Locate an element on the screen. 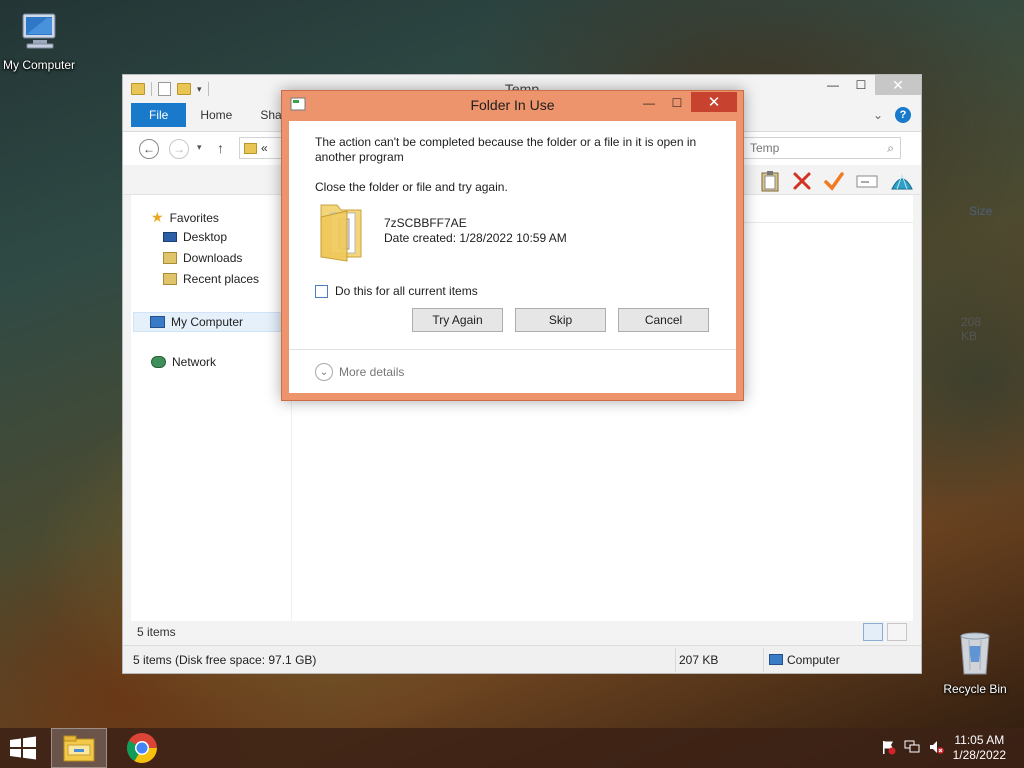 This screenshot has height=768, width=1024. nav-label: Recent places is located at coordinates (221, 279).